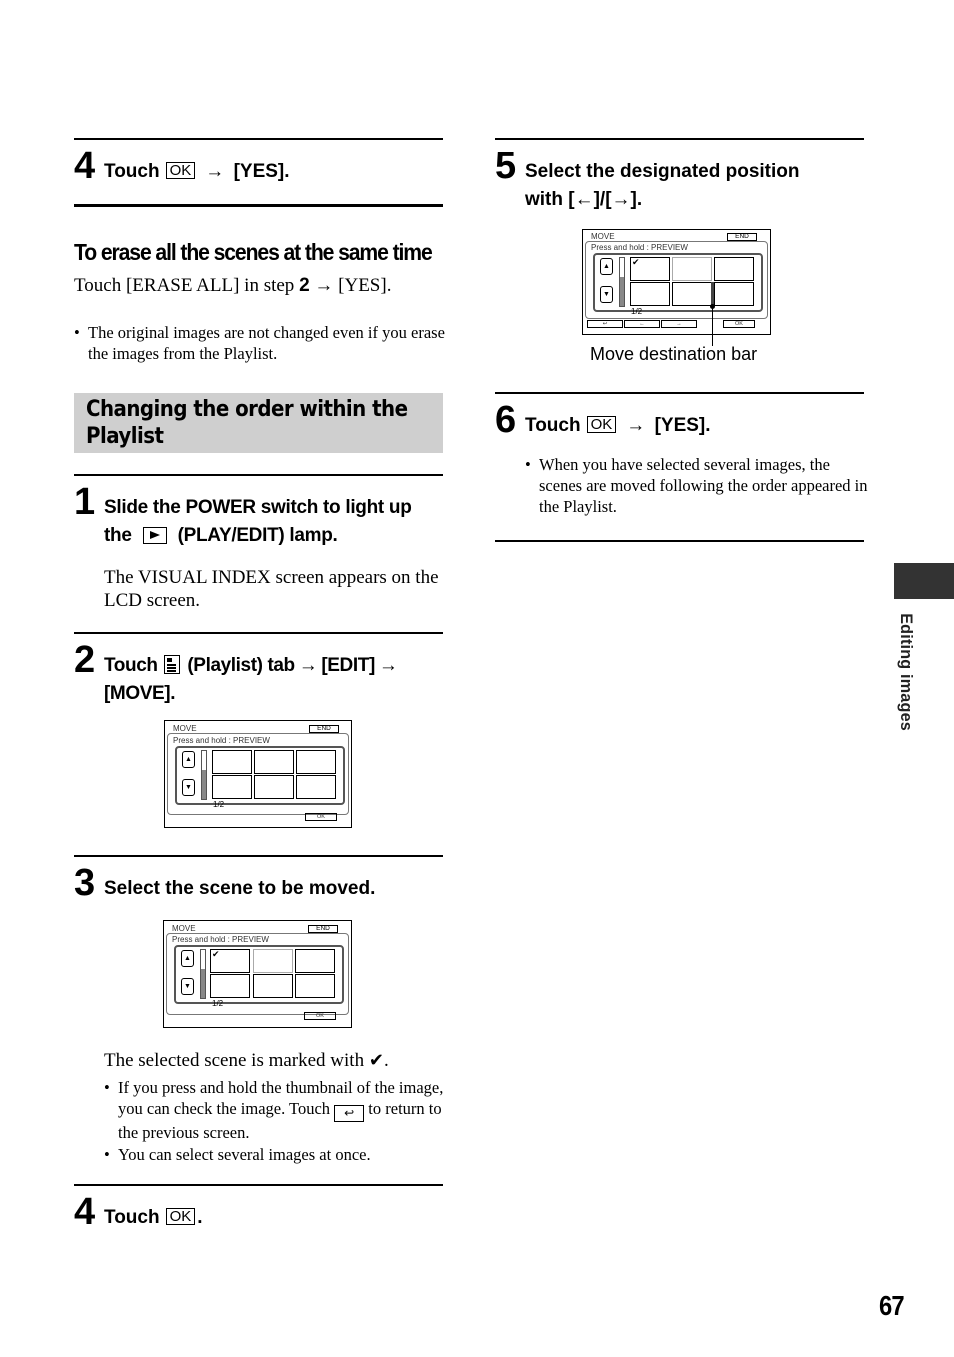  What do you see at coordinates (85, 502) in the screenshot?
I see `step-number: 1` at bounding box center [85, 502].